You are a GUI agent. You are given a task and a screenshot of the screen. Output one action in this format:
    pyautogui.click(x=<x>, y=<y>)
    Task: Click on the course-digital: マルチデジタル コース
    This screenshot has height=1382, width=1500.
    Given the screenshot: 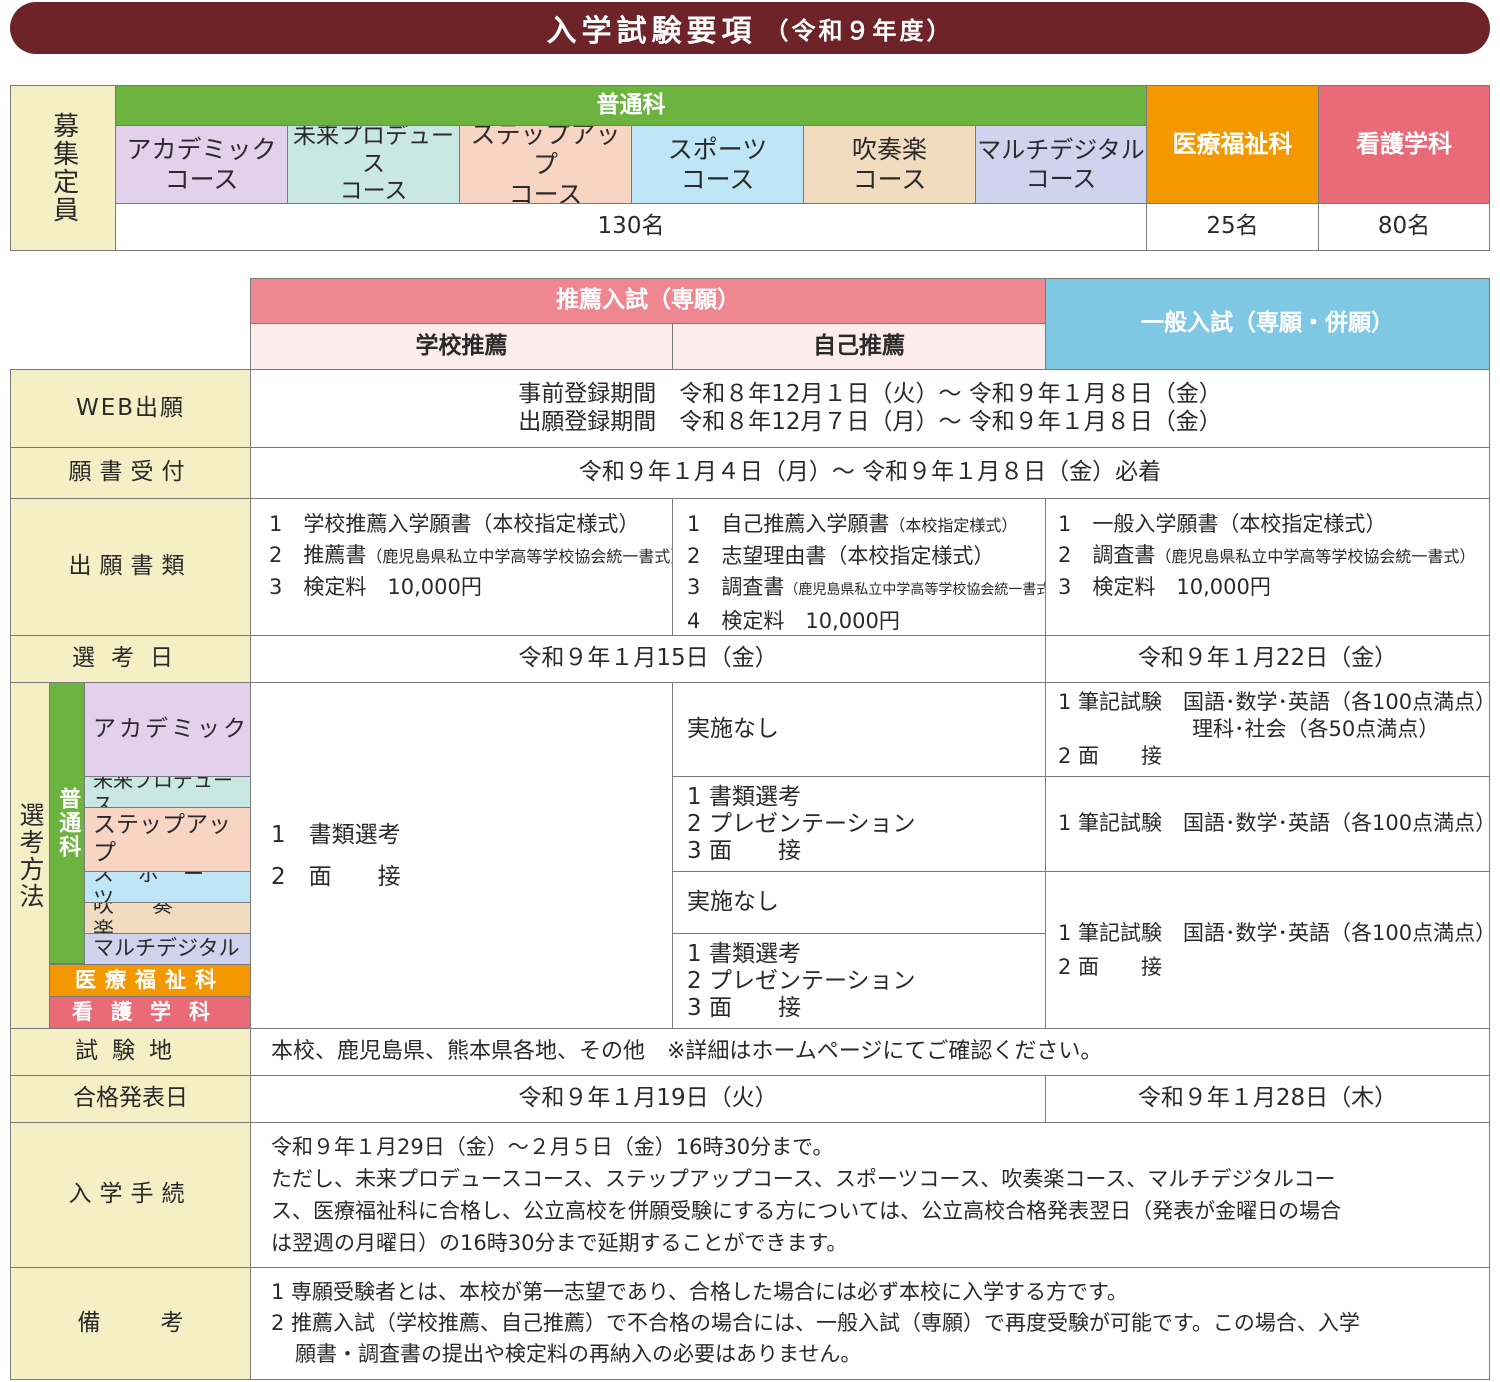 What is the action you would take?
    pyautogui.click(x=1061, y=164)
    